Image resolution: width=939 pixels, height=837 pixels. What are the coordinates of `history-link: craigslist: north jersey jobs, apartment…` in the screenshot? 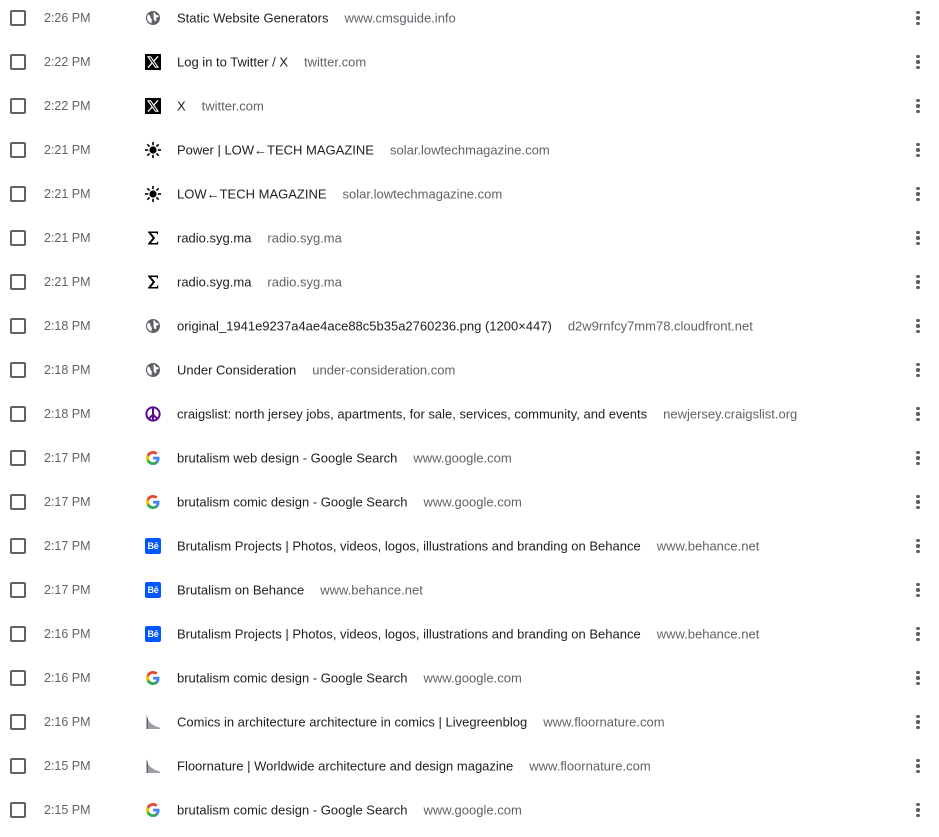 It's located at (487, 414).